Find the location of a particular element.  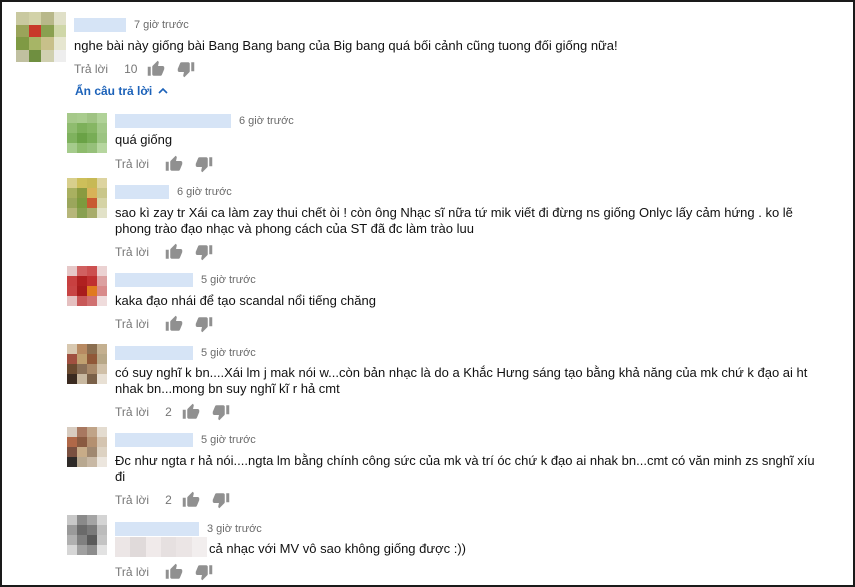

hide-replies-toggle: Ẩn câu trả lời is located at coordinates (121, 91).